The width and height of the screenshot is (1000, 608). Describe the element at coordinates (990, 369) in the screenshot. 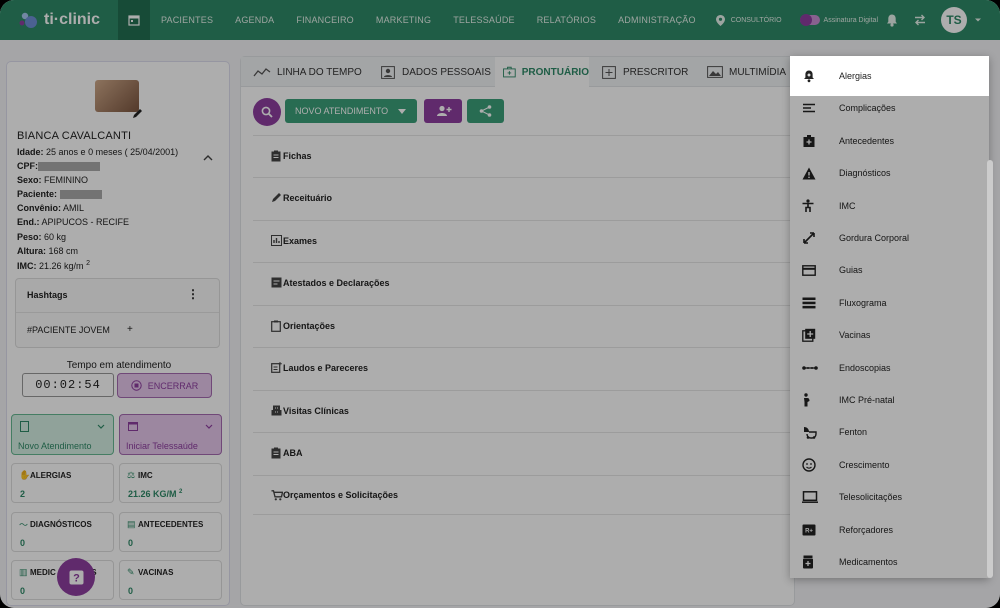

I see `menu-scrollbar` at that location.